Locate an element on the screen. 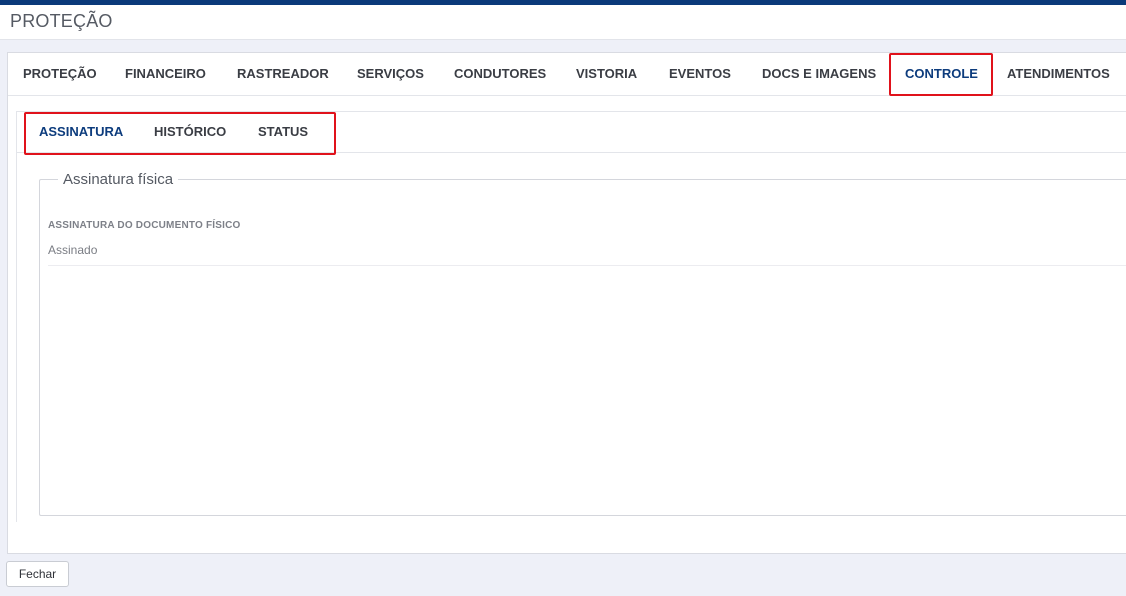  tab-atendimentos: ATENDIMENTOS is located at coordinates (1058, 74).